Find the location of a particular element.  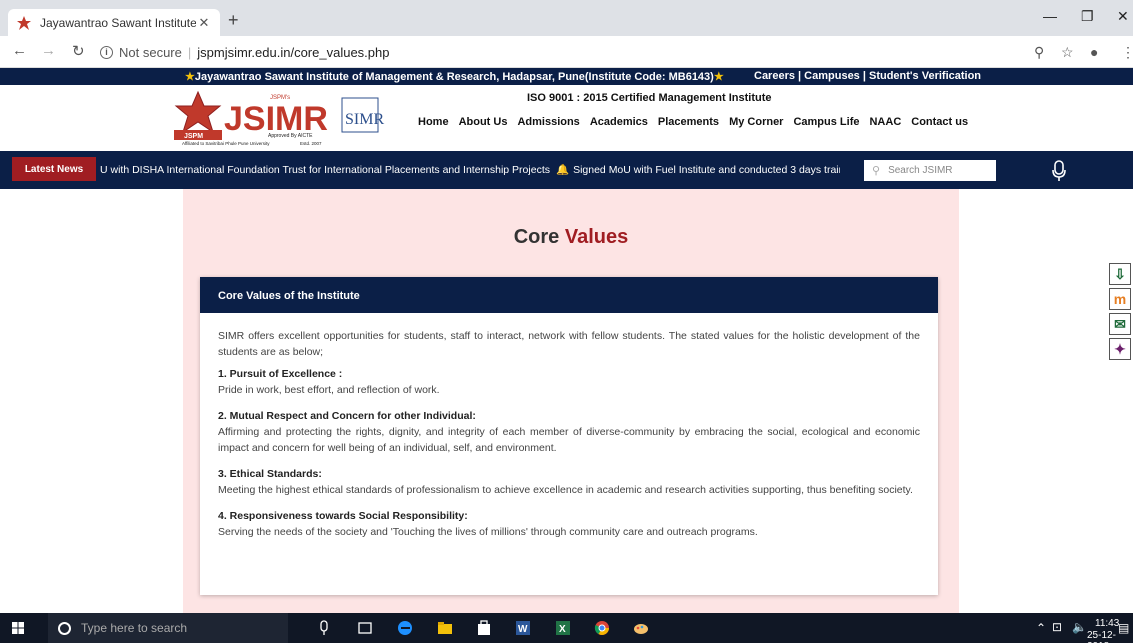

card-heading: Core Values of the Institute is located at coordinates (569, 295).